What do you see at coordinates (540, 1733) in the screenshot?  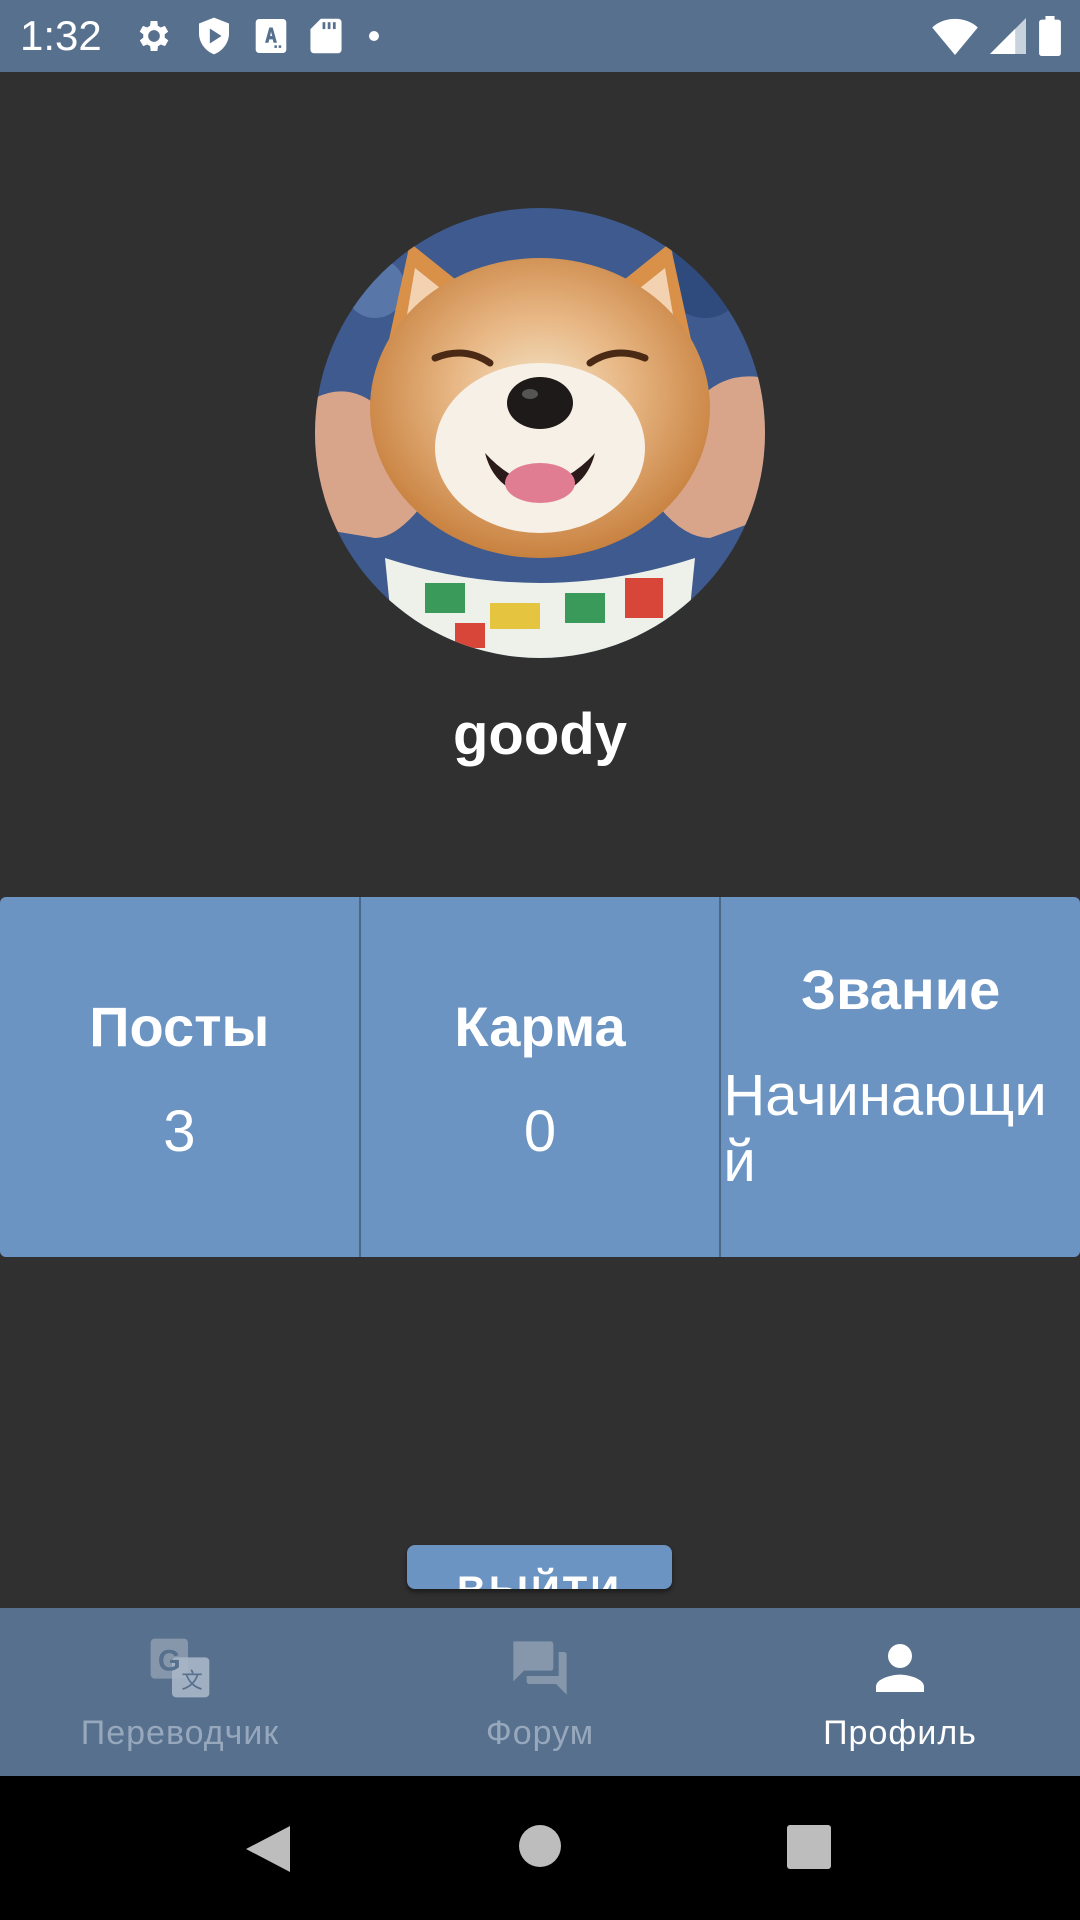 I see `nav-forum-label: Форум` at bounding box center [540, 1733].